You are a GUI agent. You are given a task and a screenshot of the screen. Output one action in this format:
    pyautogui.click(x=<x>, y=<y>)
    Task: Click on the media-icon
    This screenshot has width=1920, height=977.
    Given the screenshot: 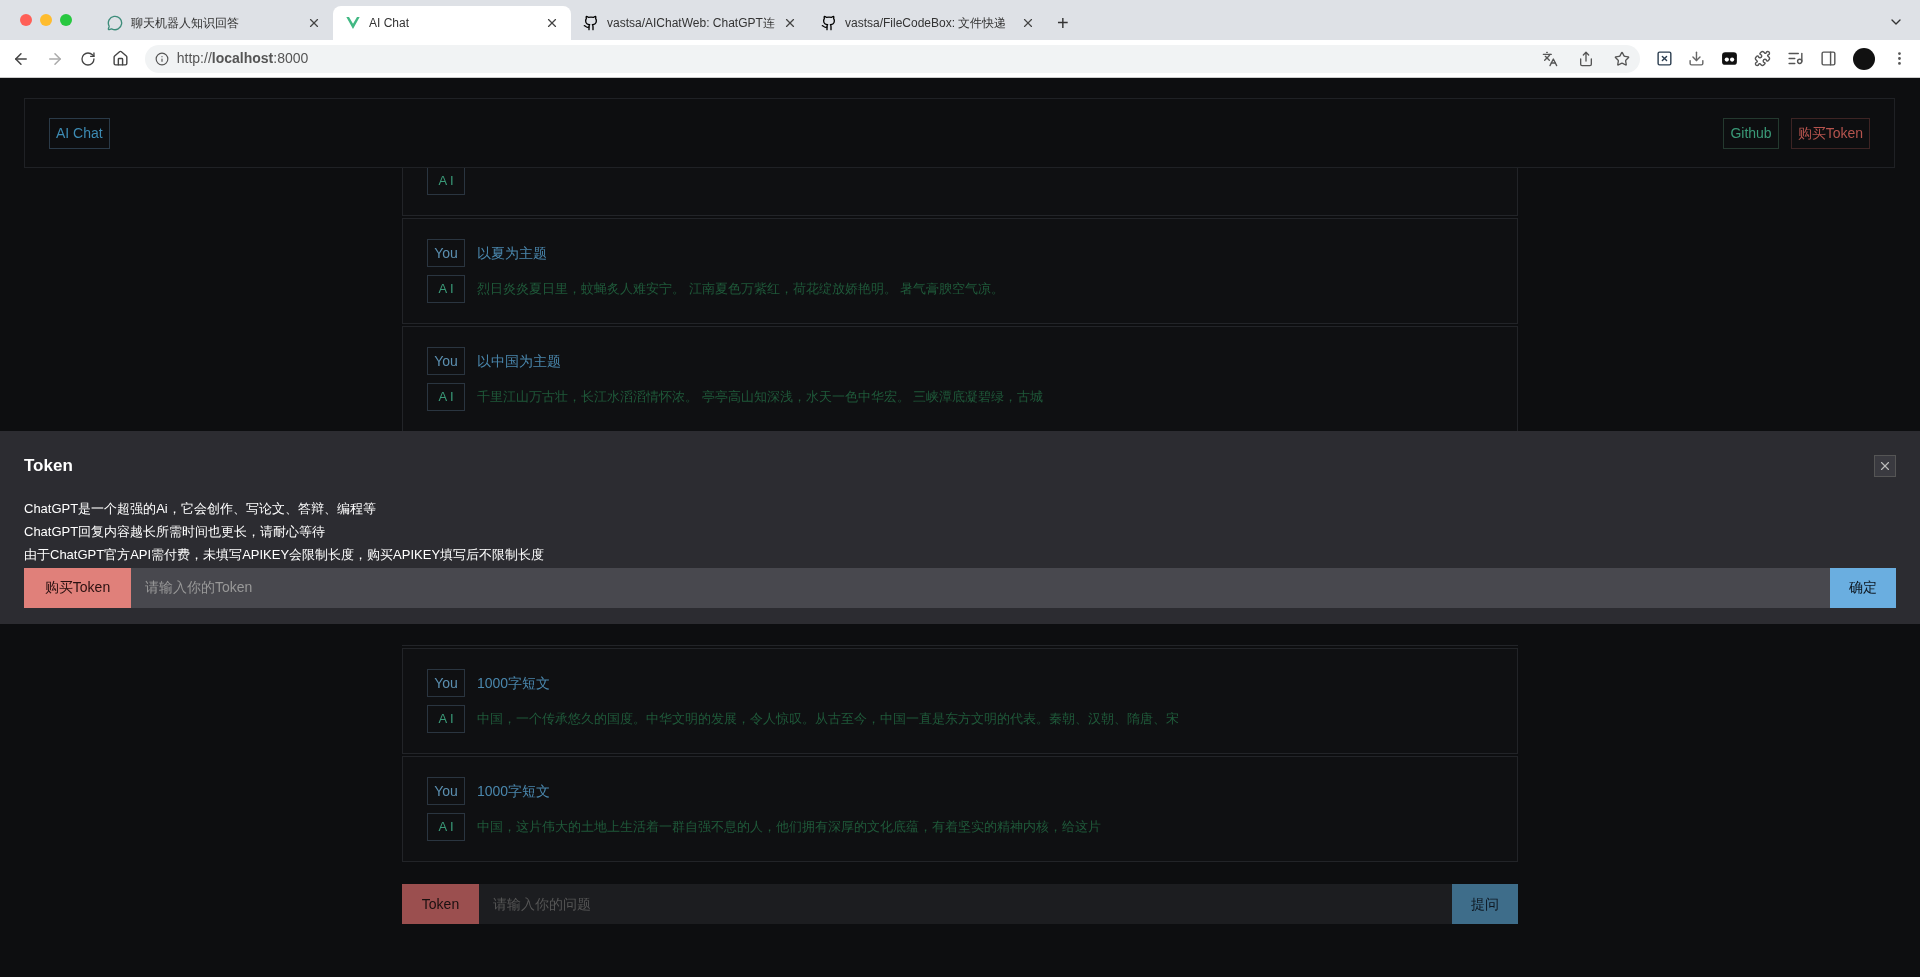 What is the action you would take?
    pyautogui.click(x=1796, y=58)
    